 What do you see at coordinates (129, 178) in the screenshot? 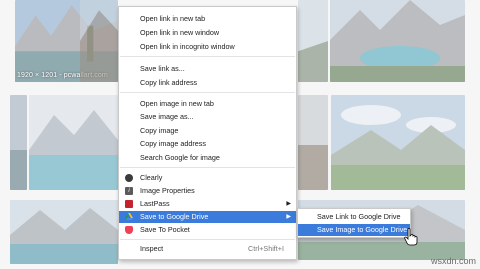
I see `clearly-icon` at bounding box center [129, 178].